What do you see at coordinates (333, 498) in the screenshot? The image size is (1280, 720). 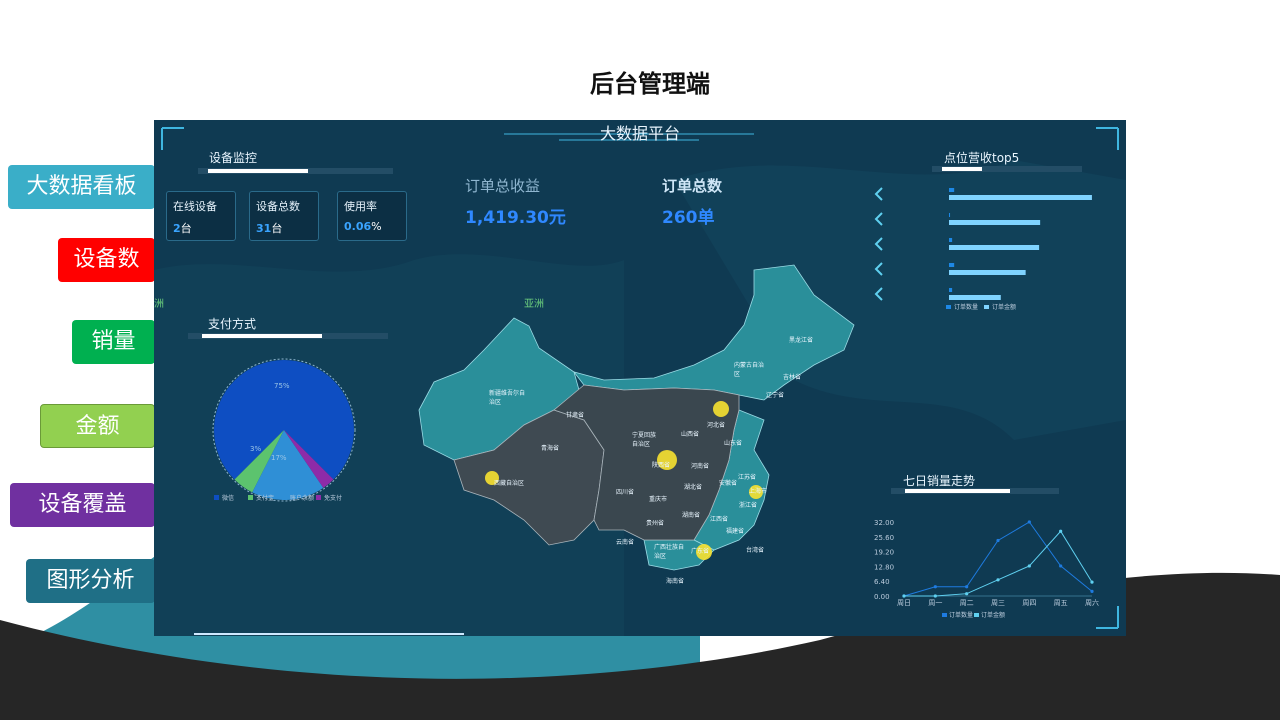 I see `pie-legend-label: 免支付` at bounding box center [333, 498].